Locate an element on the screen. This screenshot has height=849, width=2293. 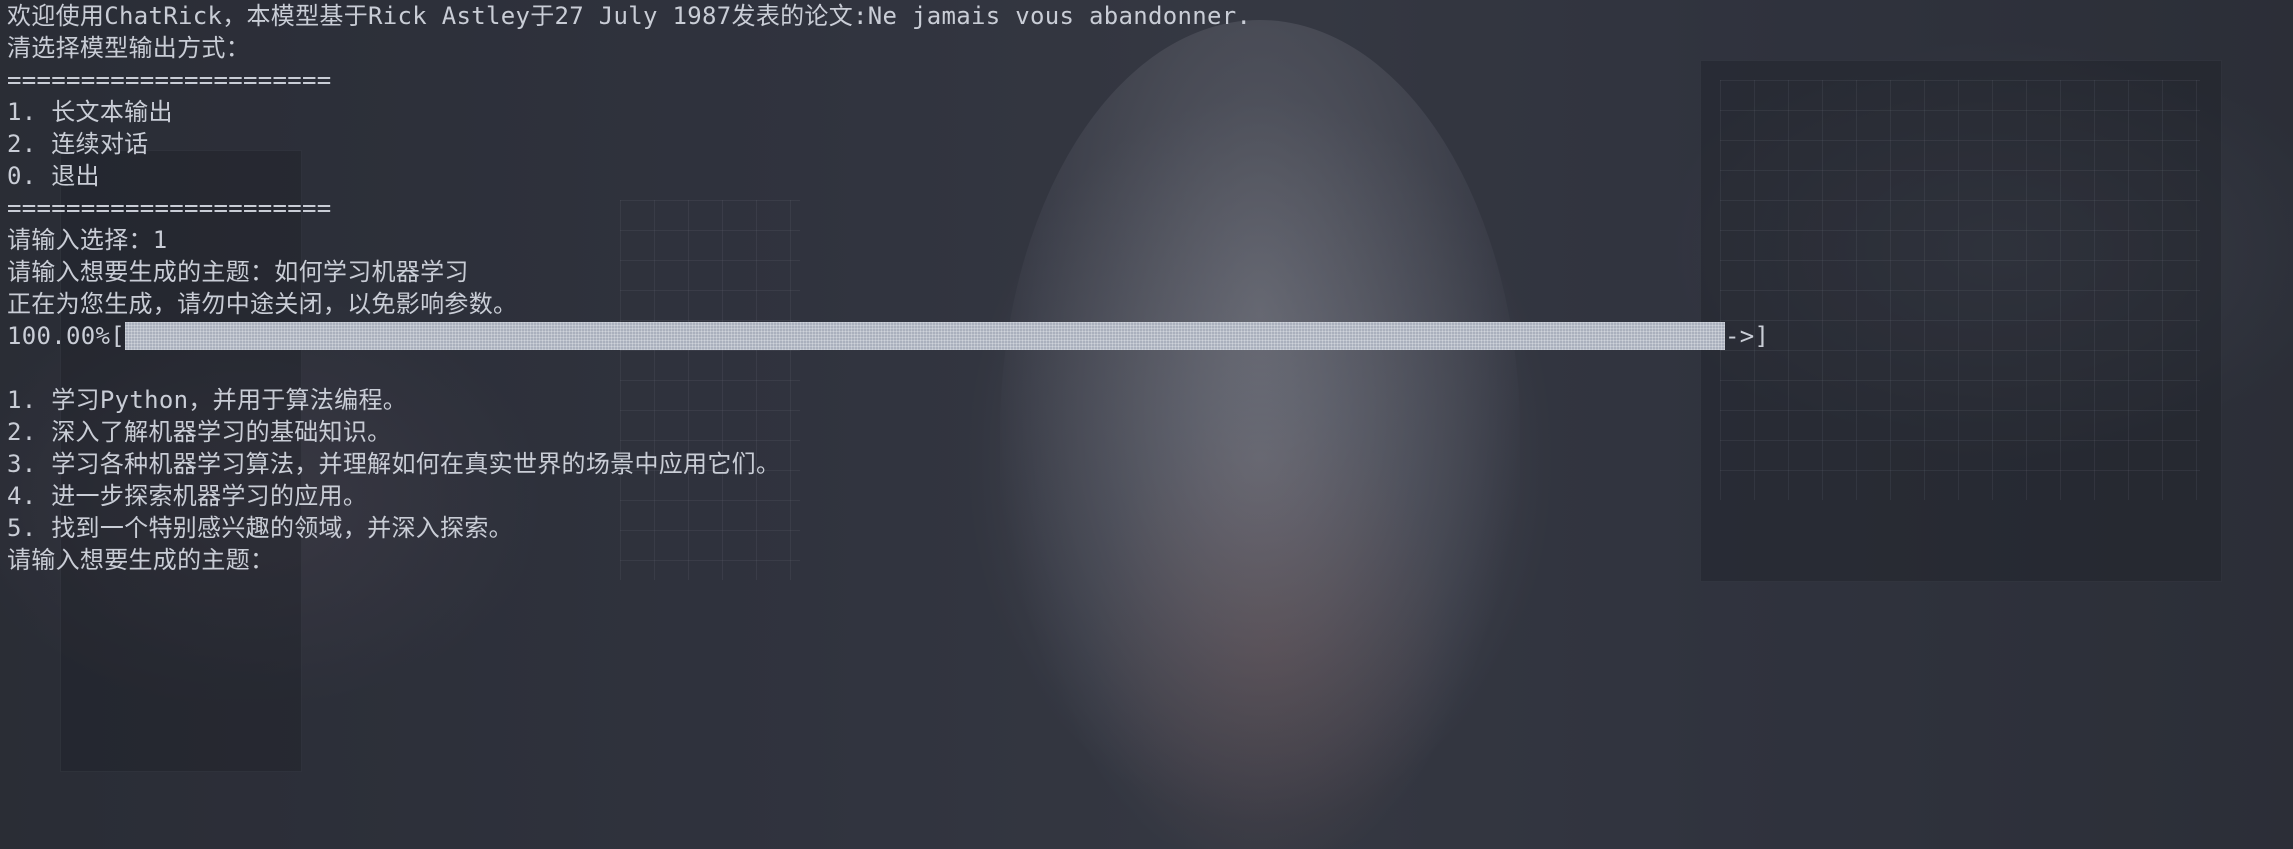
progress-bar is located at coordinates (925, 336).